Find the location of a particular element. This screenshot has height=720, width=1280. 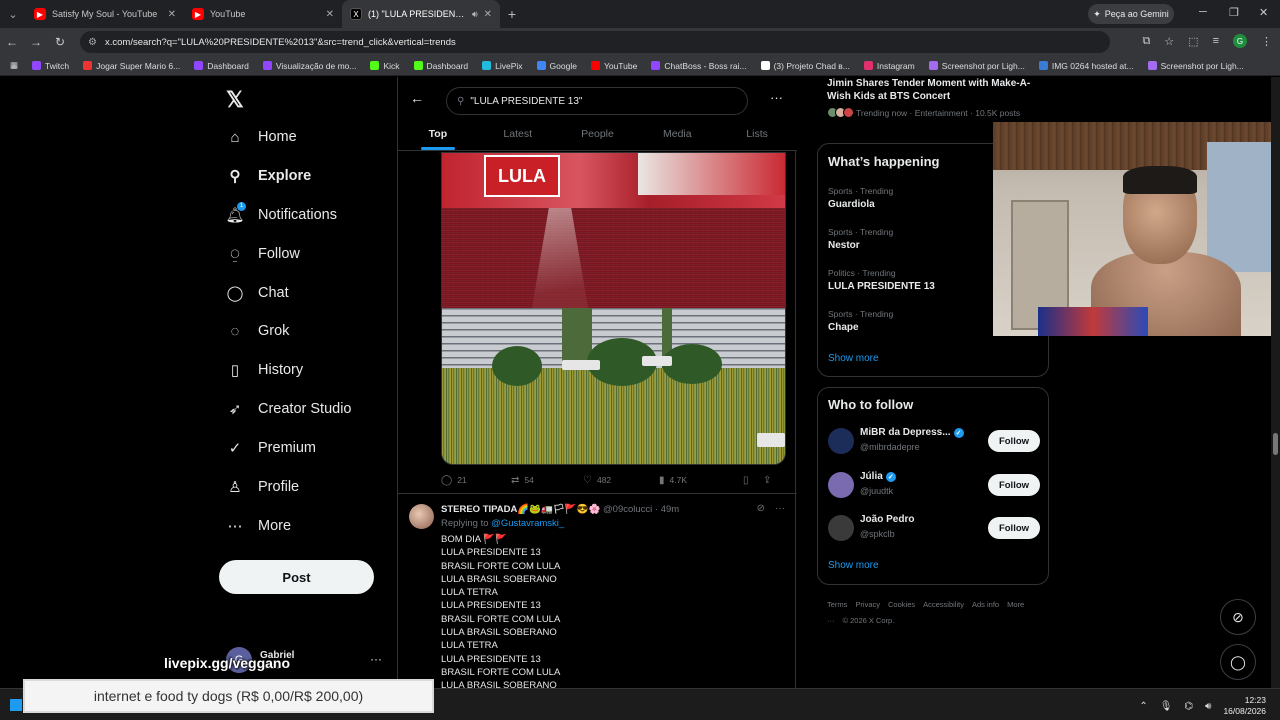

nav-item-chat: ◯ Chat is located at coordinates (257, 293).